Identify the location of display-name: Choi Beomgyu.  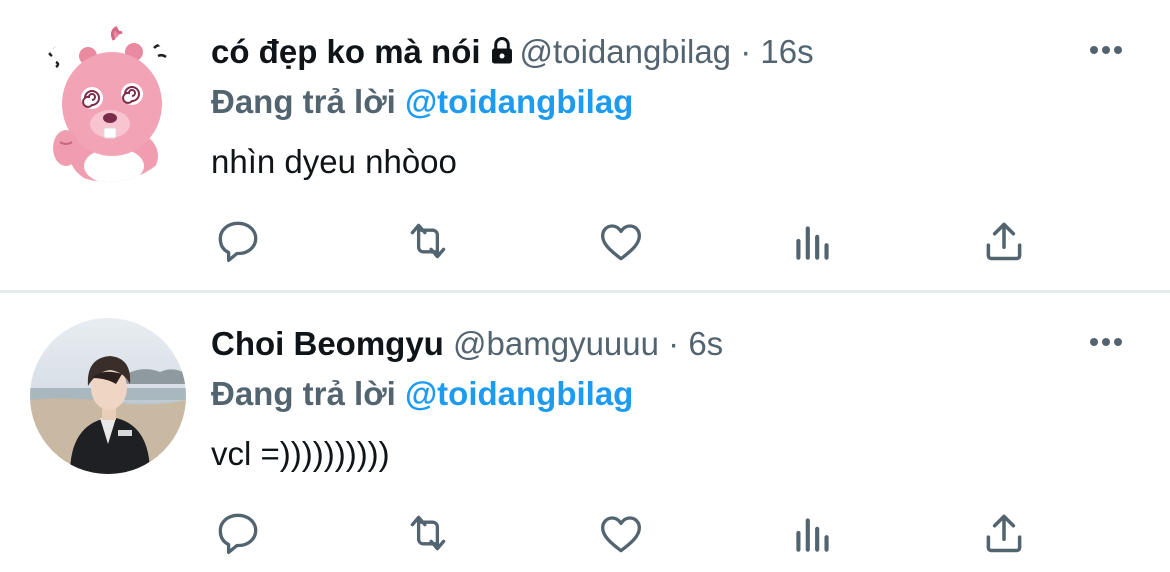
(327, 343).